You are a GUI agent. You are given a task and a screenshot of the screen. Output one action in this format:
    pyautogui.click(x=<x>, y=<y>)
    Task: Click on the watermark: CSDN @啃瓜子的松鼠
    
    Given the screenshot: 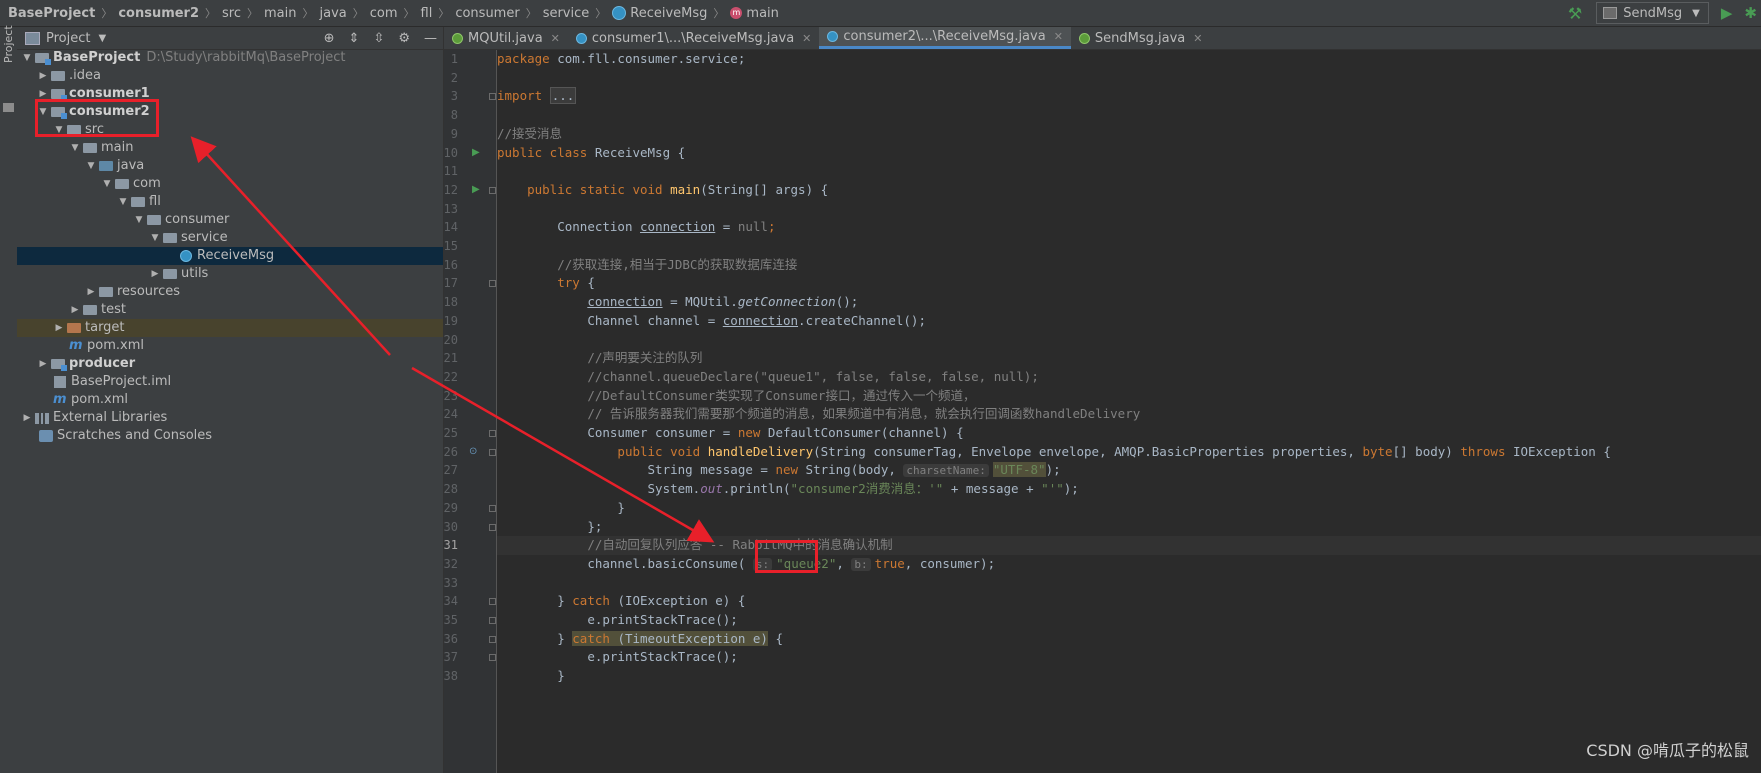 What is the action you would take?
    pyautogui.click(x=1667, y=750)
    